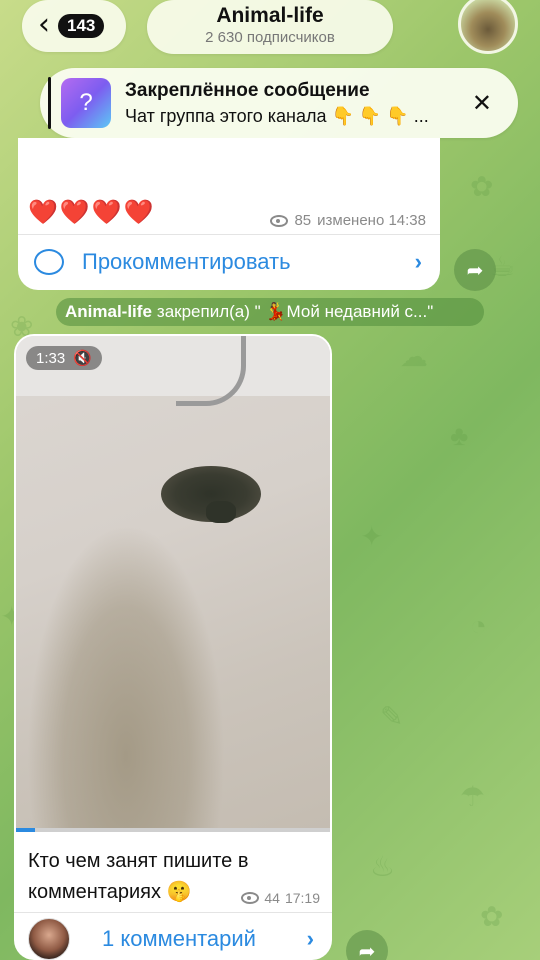 The width and height of the screenshot is (540, 960). What do you see at coordinates (303, 220) in the screenshot?
I see `view-count: 85` at bounding box center [303, 220].